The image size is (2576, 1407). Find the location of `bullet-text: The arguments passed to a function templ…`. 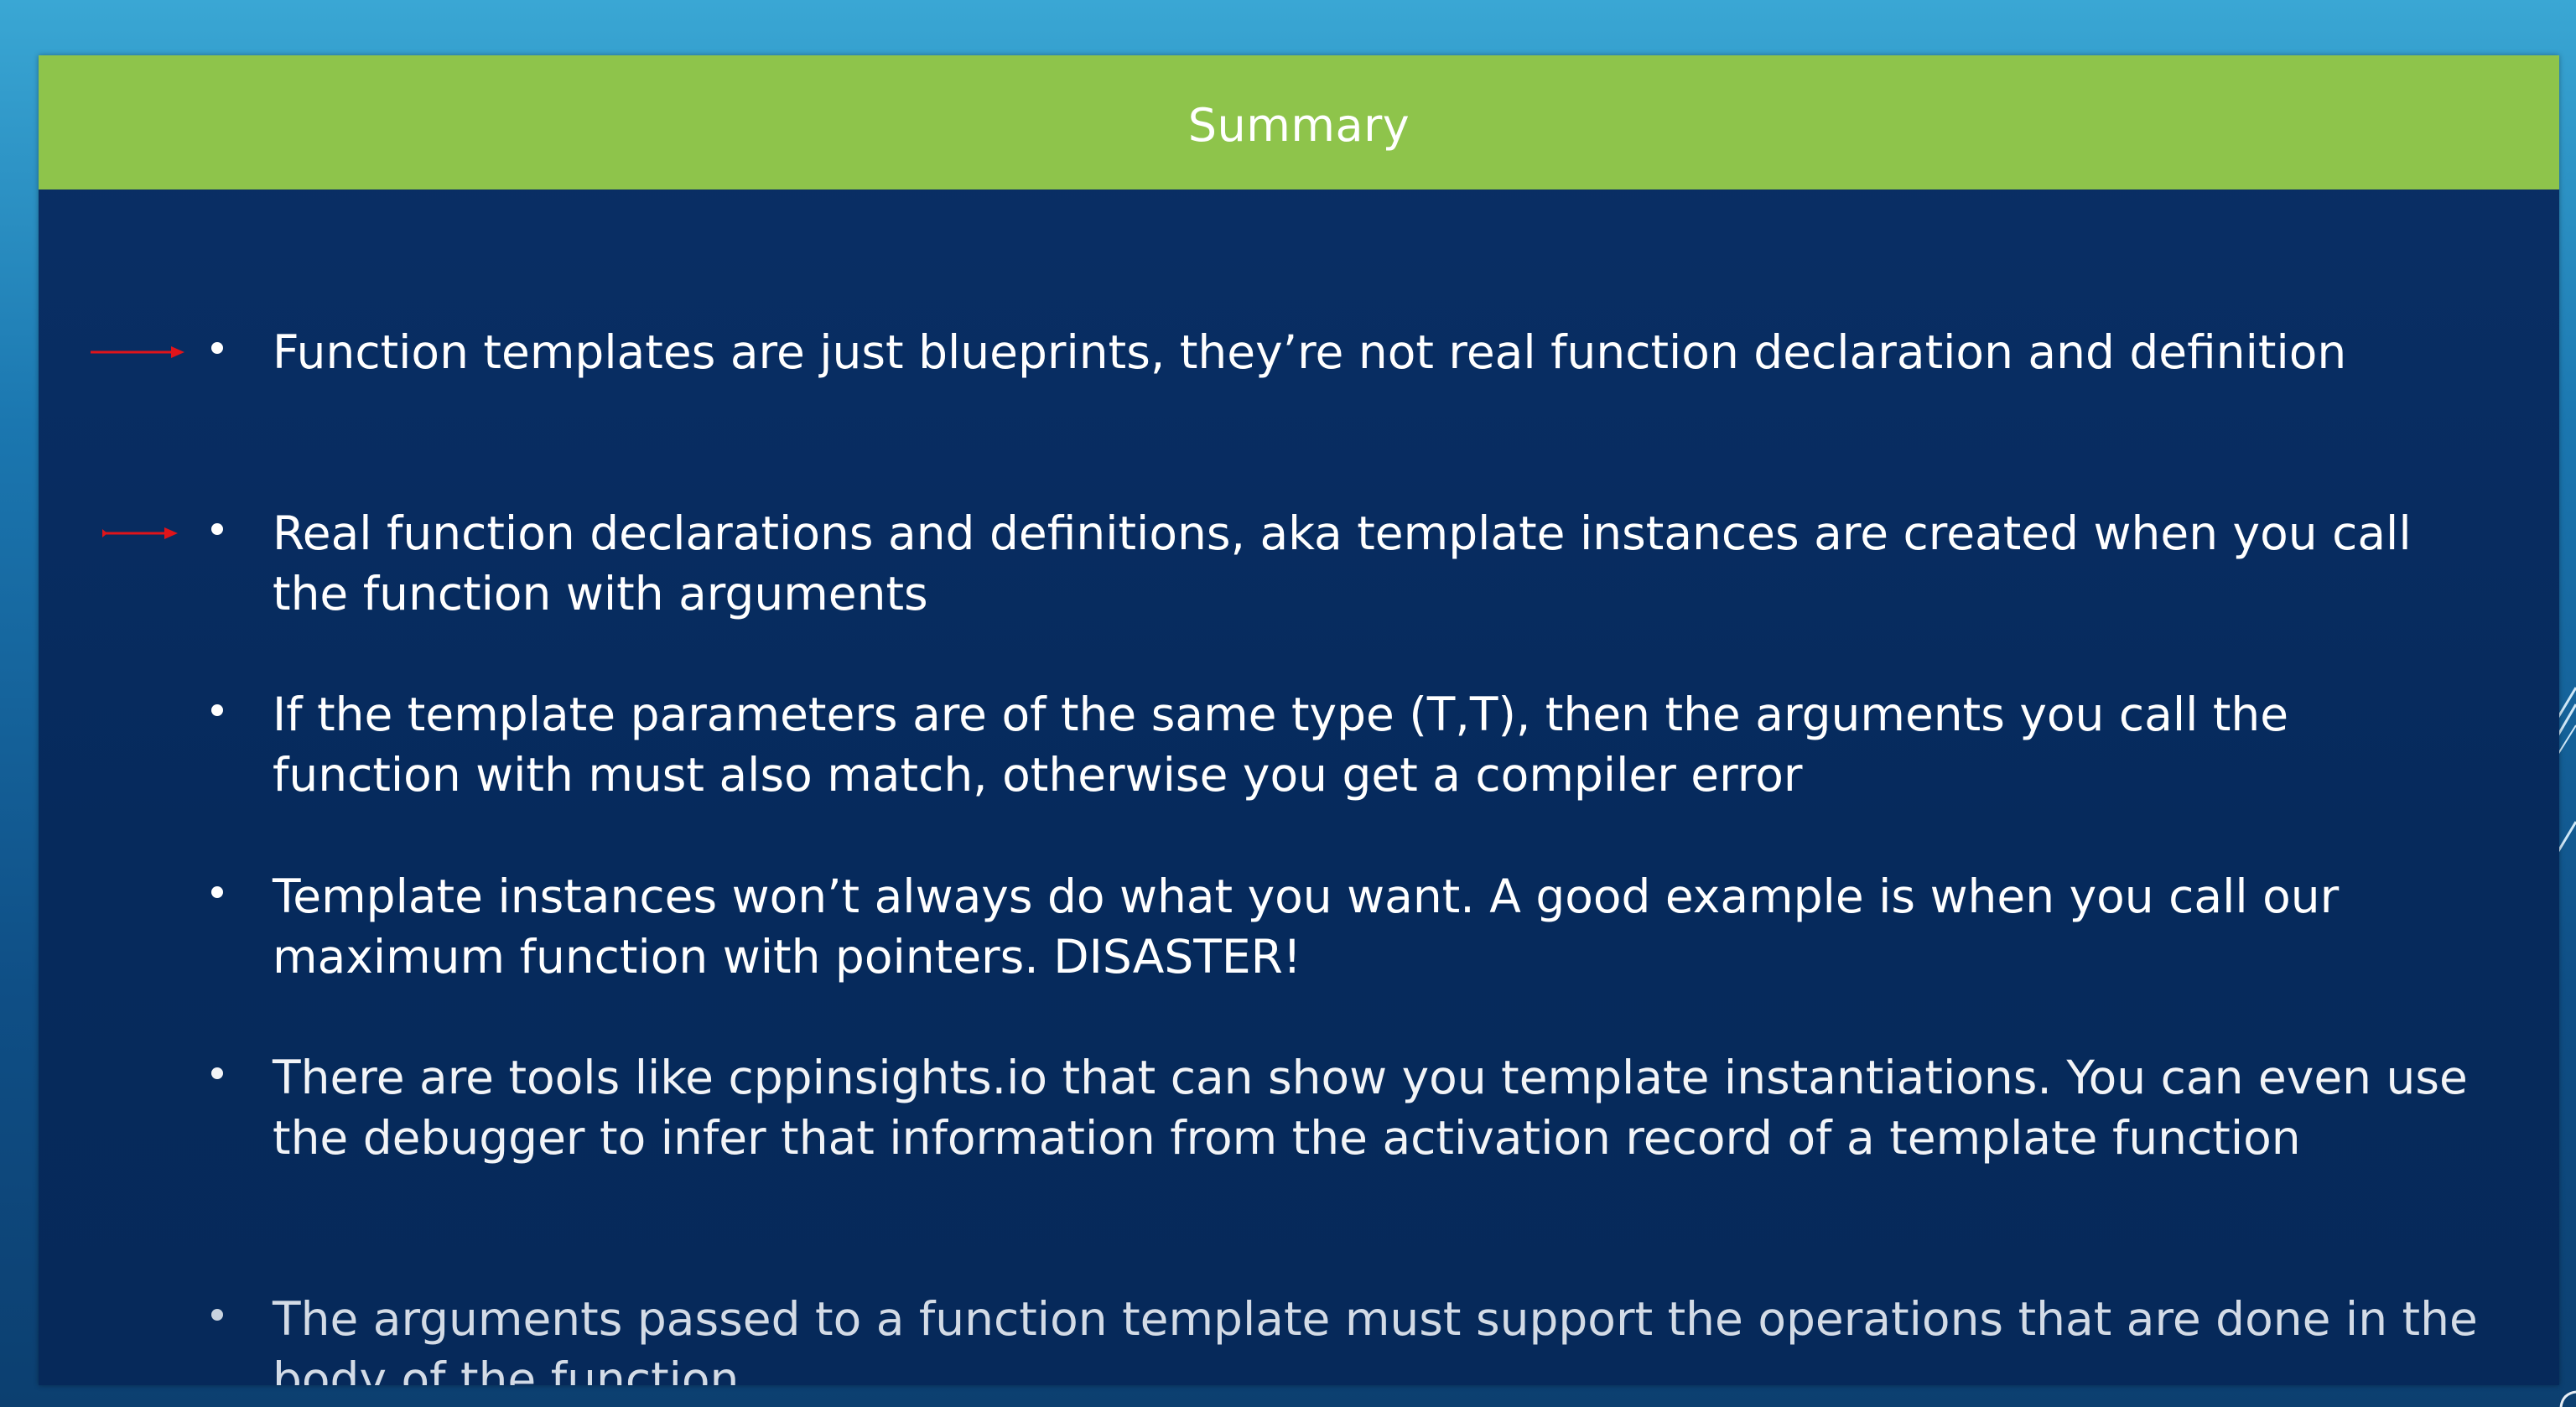

bullet-text: The arguments passed to a function templ… is located at coordinates (1375, 1338).